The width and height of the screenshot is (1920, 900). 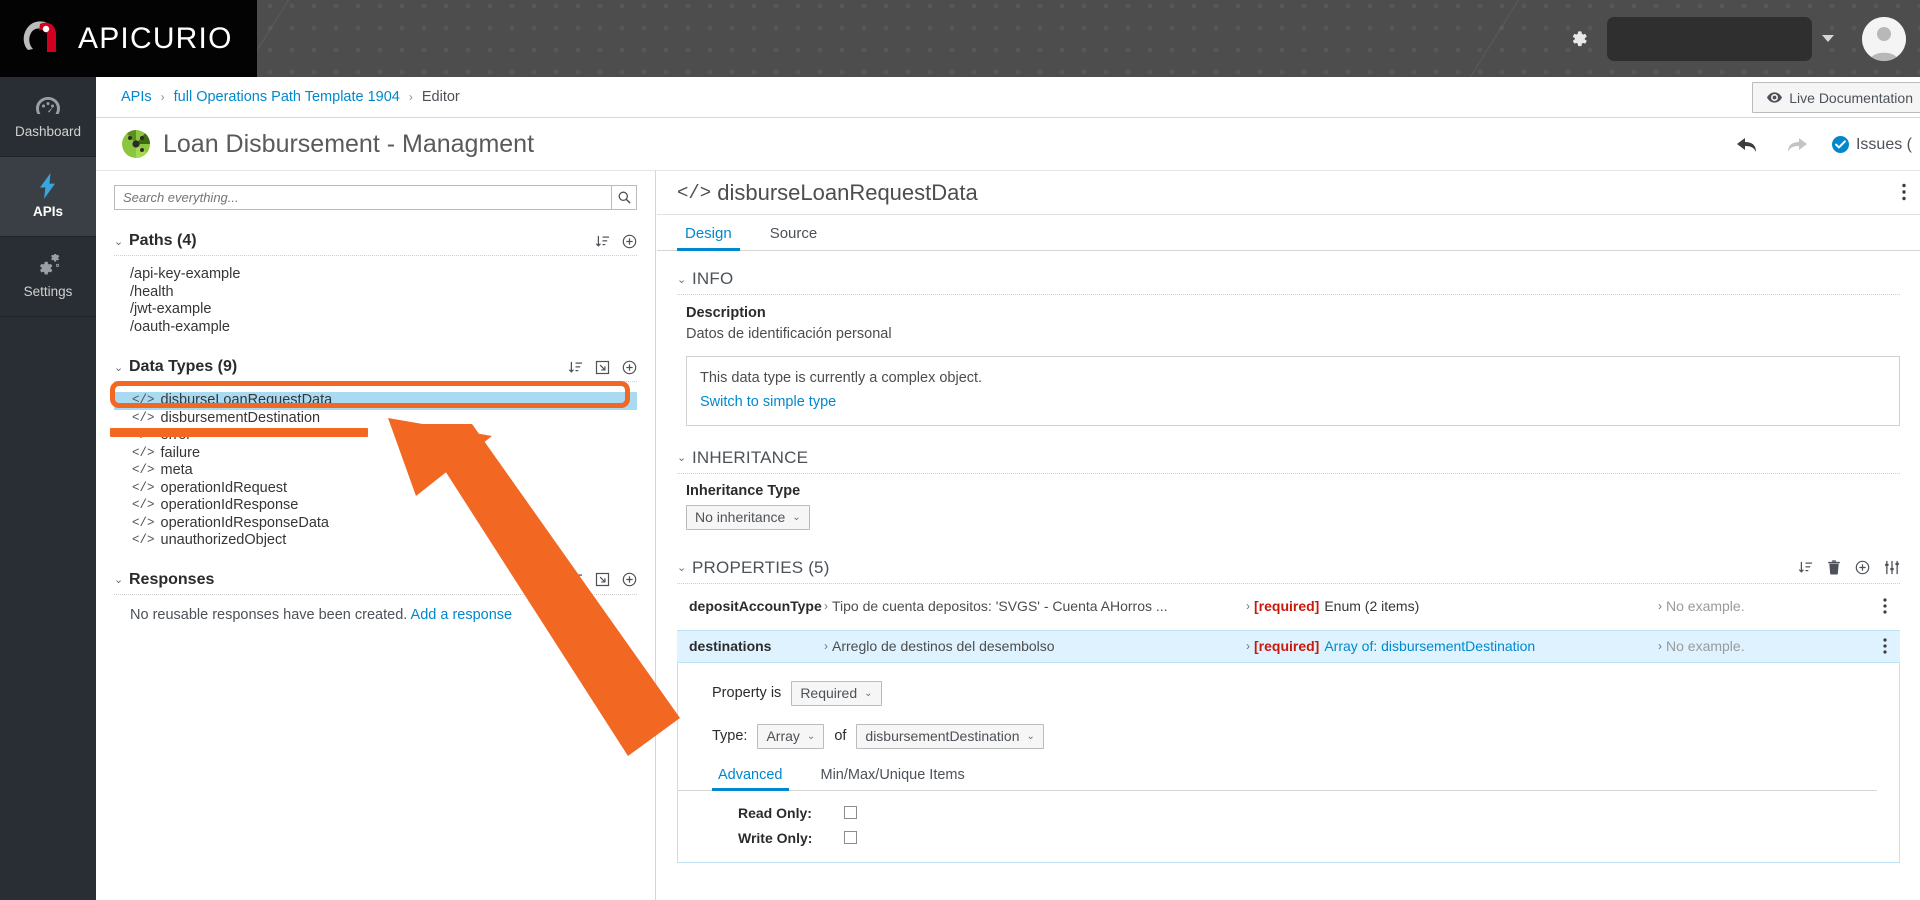 What do you see at coordinates (893, 778) in the screenshot?
I see `tab-minmax-unique-items: Min/Max/Unique Items` at bounding box center [893, 778].